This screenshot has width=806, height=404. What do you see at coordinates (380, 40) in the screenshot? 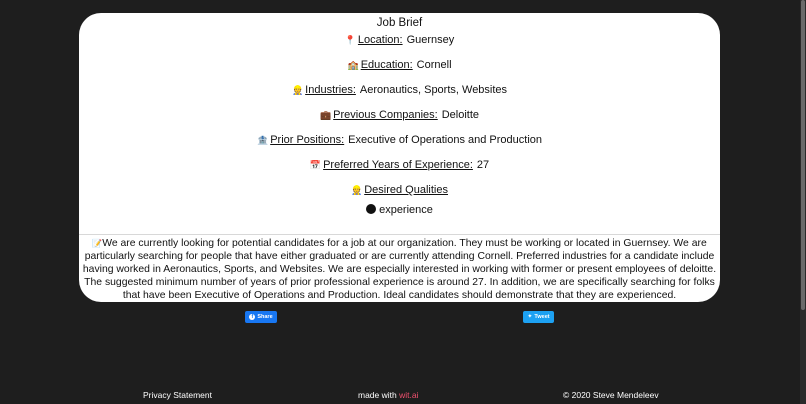
I see `field-label: Location:` at bounding box center [380, 40].